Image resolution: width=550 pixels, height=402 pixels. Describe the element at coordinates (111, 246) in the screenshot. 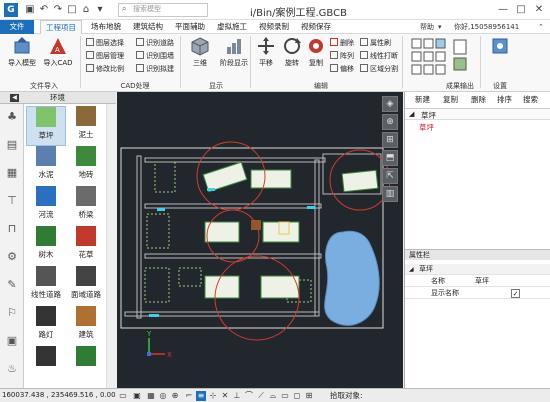

I see `panel-scrollbar` at that location.